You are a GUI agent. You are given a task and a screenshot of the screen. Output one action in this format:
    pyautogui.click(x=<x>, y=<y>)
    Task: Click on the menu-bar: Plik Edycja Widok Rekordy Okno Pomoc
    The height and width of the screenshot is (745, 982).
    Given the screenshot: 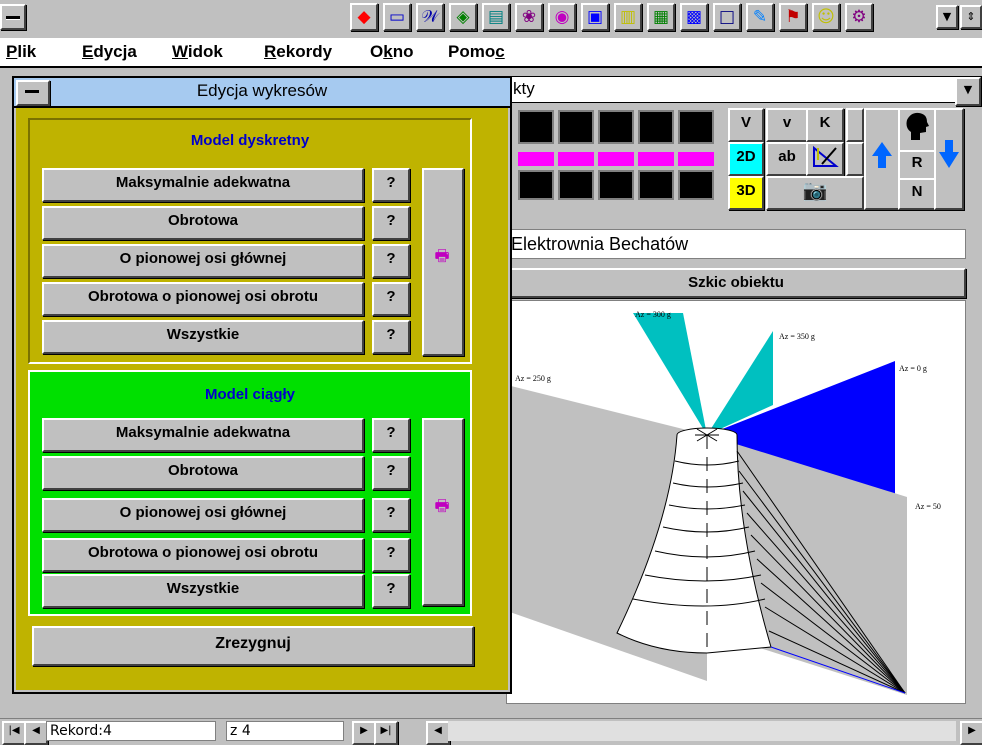 What is the action you would take?
    pyautogui.click(x=491, y=53)
    